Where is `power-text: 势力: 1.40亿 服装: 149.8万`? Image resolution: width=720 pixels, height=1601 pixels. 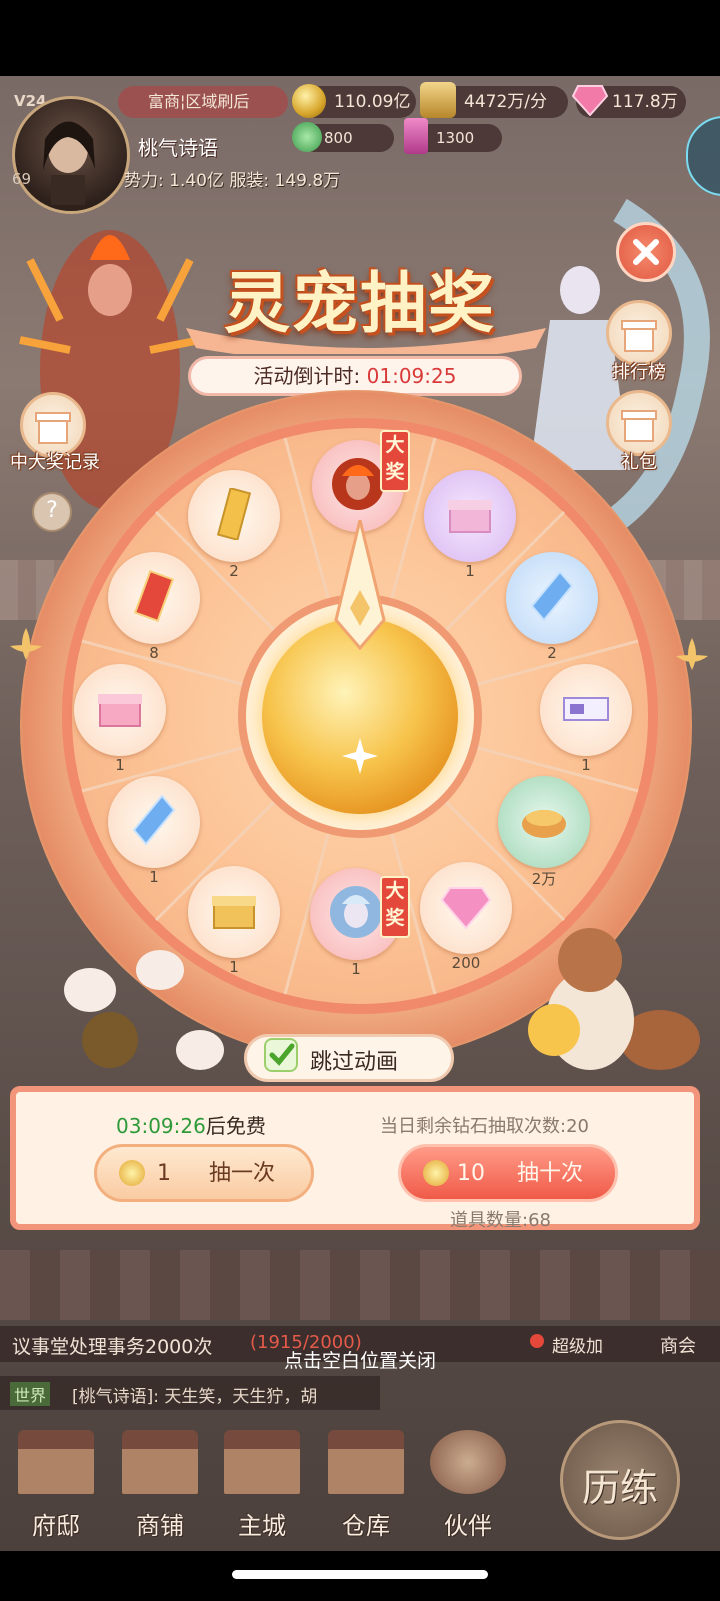 power-text: 势力: 1.40亿 服装: 149.8万 is located at coordinates (232, 181).